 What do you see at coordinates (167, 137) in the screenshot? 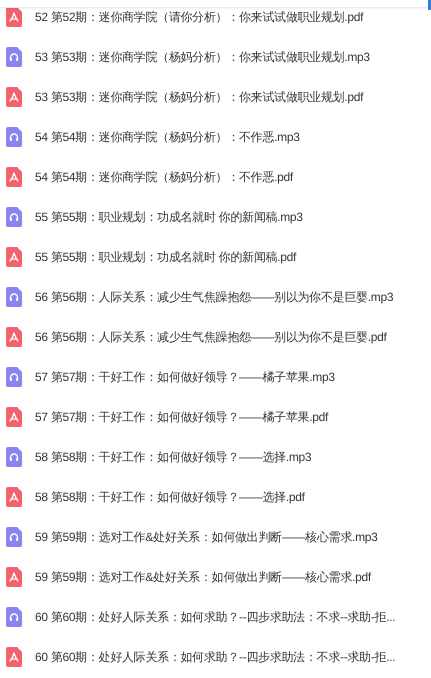
I see `file-name: 54 第54期：迷你商学院（杨妈分析）：不作恶.mp3` at bounding box center [167, 137].